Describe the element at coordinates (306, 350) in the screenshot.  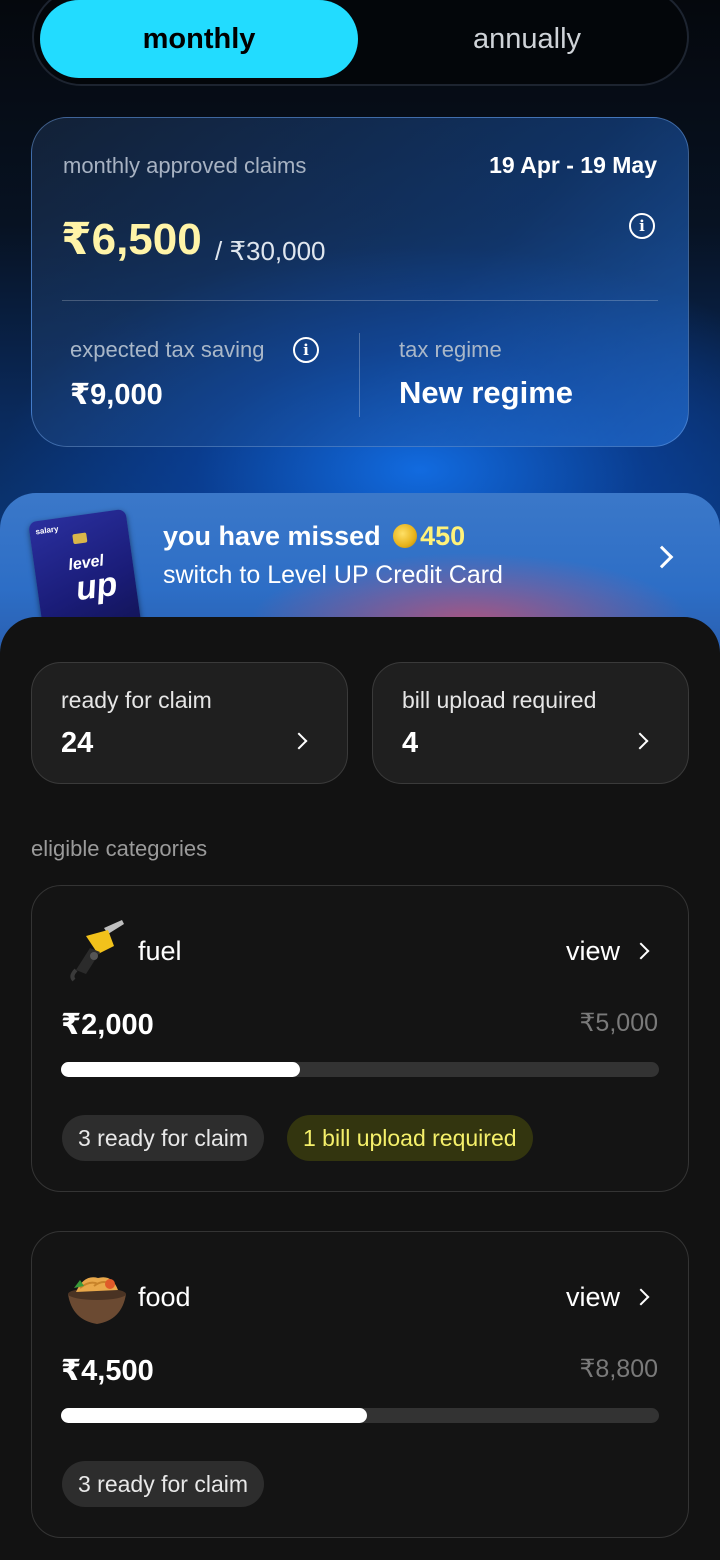
I see `tax-saving-info-icon: i` at that location.